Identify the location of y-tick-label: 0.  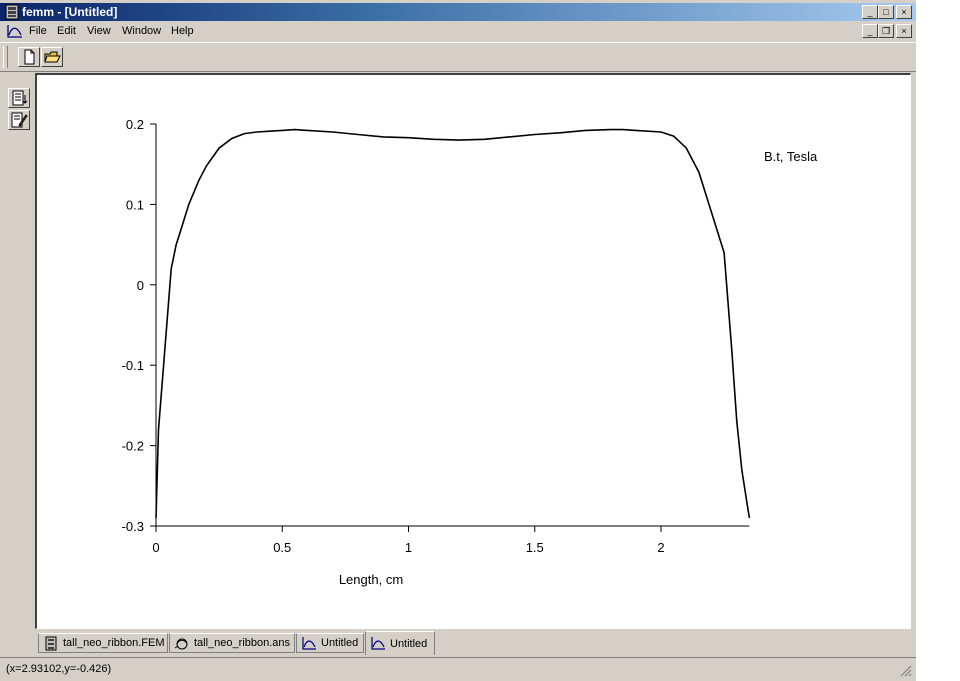
(140, 285).